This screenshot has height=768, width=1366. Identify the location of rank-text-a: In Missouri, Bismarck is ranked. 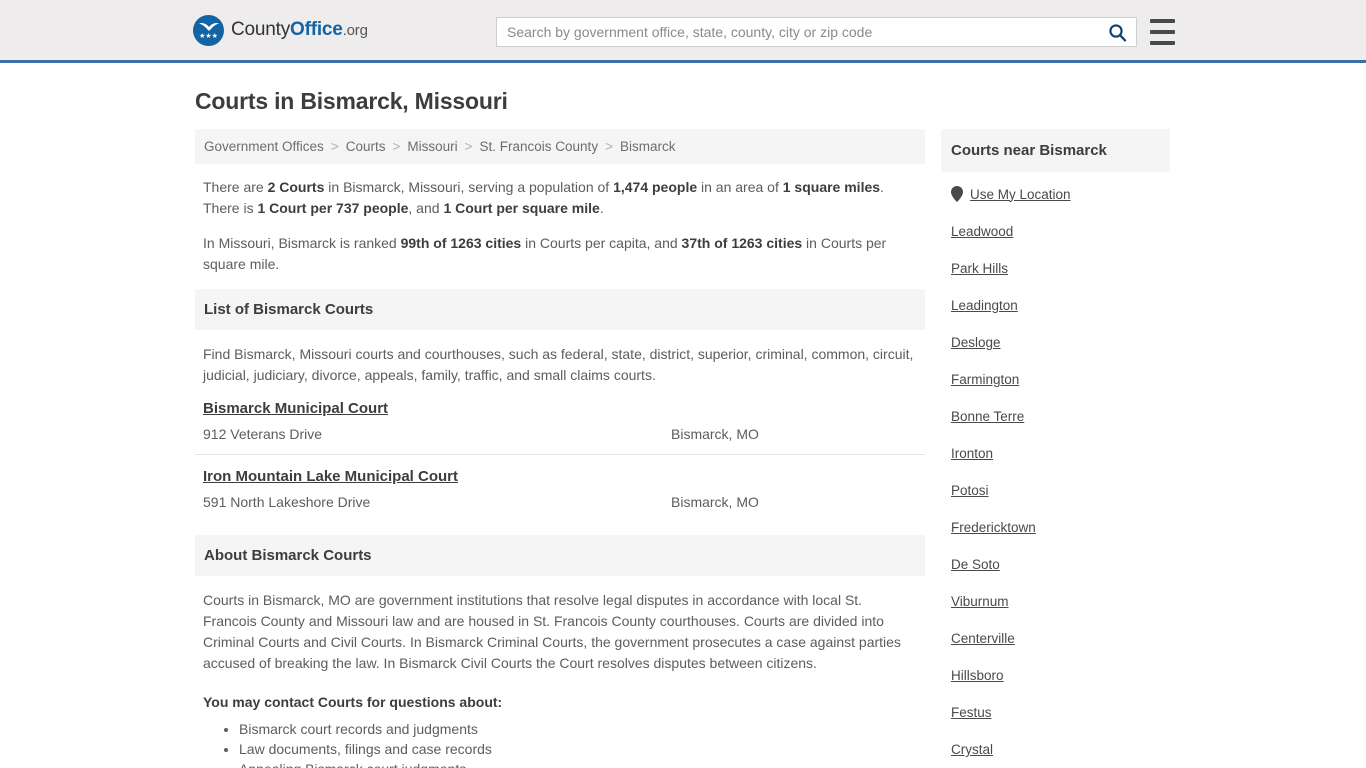
(302, 243).